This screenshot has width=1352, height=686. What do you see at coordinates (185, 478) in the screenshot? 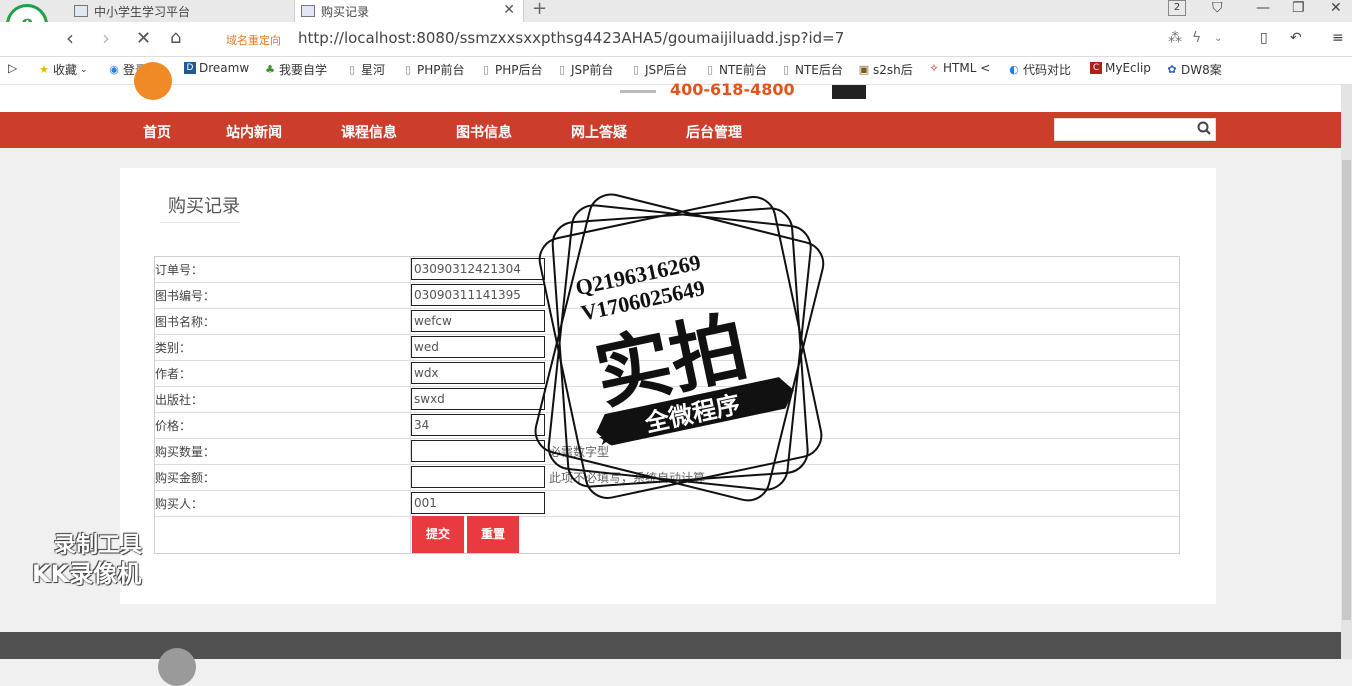
I see `amount-label: 购买金额：` at bounding box center [185, 478].